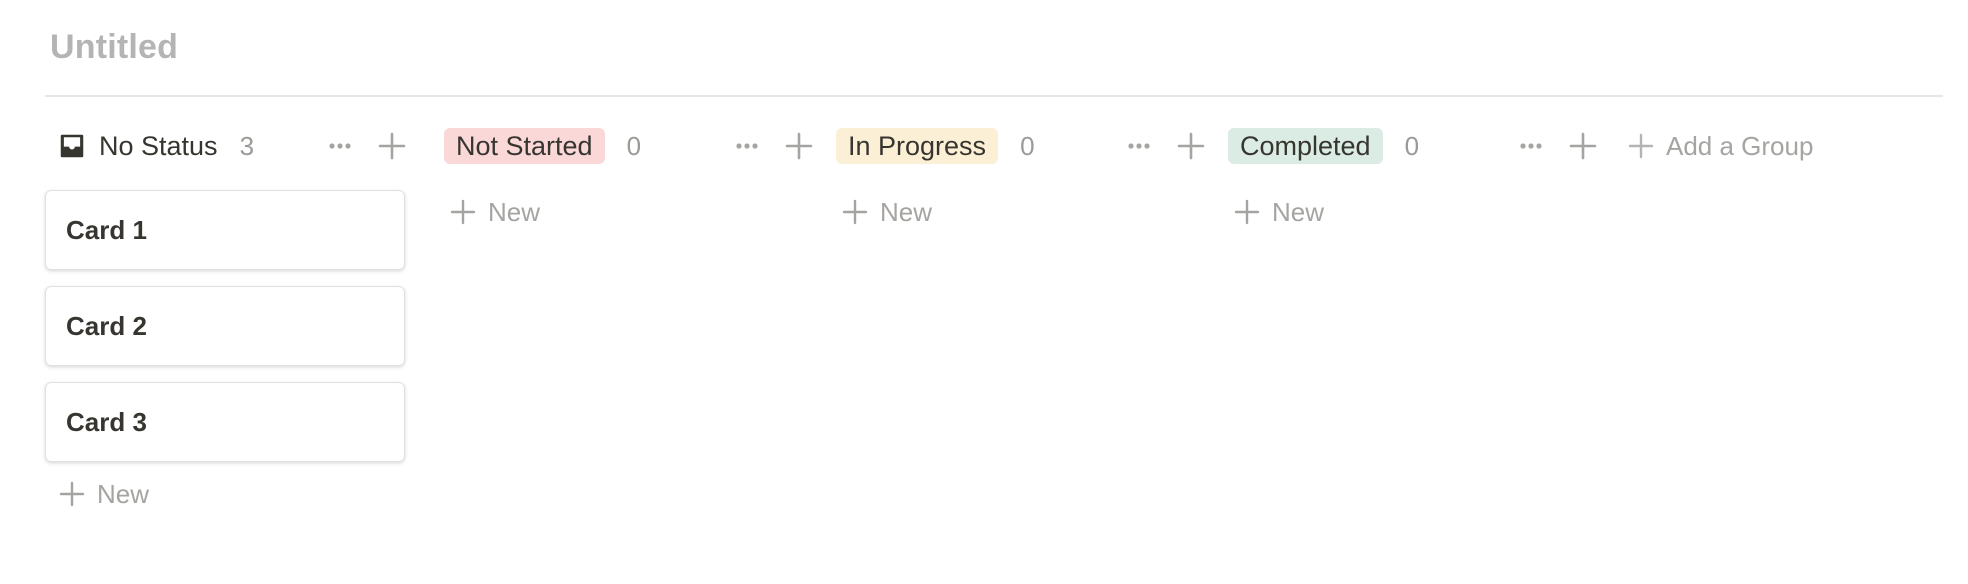 Image resolution: width=1968 pixels, height=584 pixels. I want to click on group-count: 3, so click(247, 145).